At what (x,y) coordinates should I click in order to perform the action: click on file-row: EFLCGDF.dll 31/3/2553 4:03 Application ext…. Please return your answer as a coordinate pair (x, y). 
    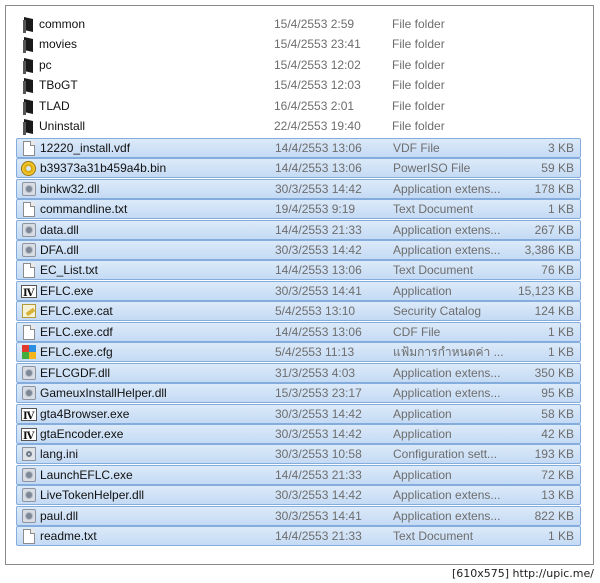
    Looking at the image, I should click on (298, 372).